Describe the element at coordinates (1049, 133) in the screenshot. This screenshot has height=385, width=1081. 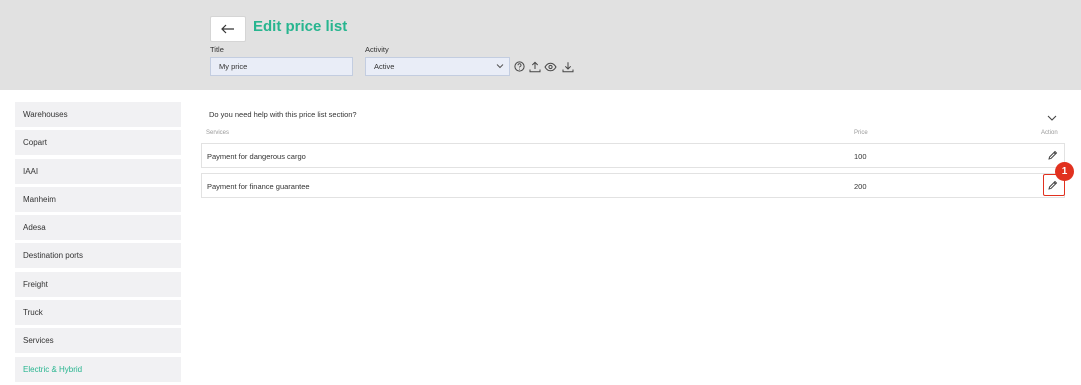
I see `column-header-action: Action` at that location.